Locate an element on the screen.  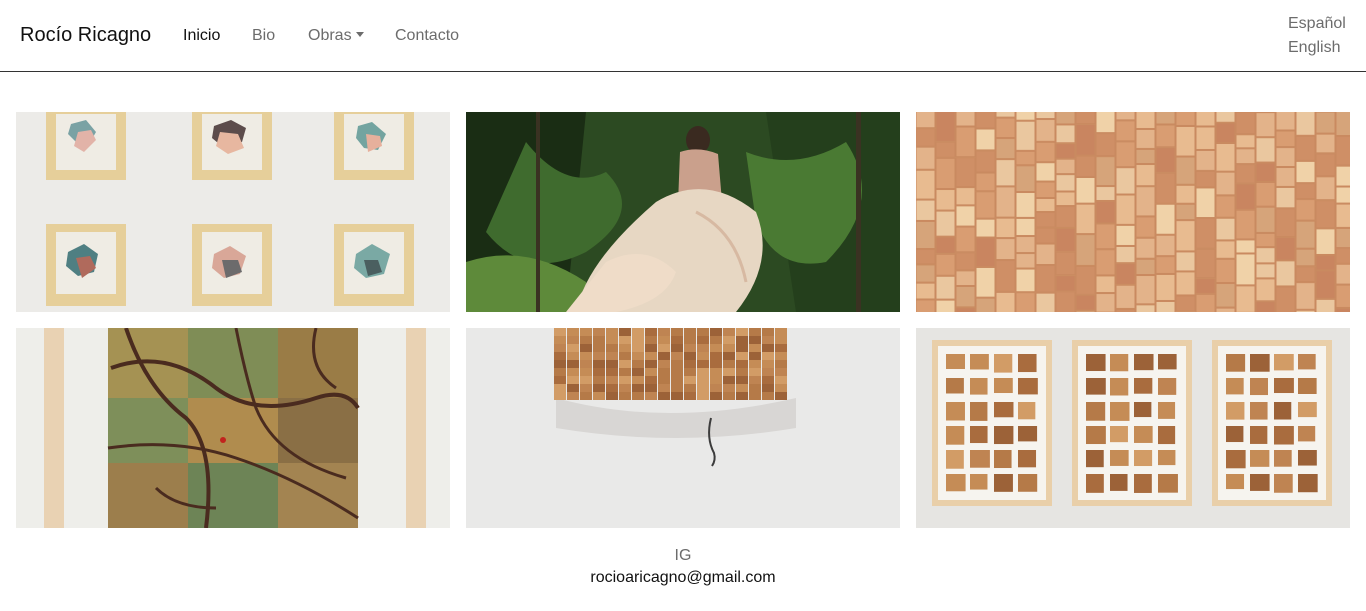
artwork-thumbnail-forest-performance is located at coordinates (683, 212).